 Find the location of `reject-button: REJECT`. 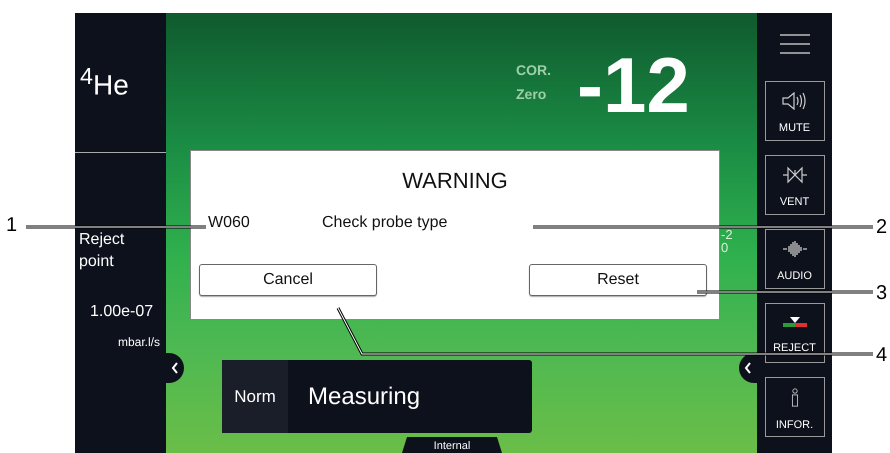

reject-button: REJECT is located at coordinates (794, 333).